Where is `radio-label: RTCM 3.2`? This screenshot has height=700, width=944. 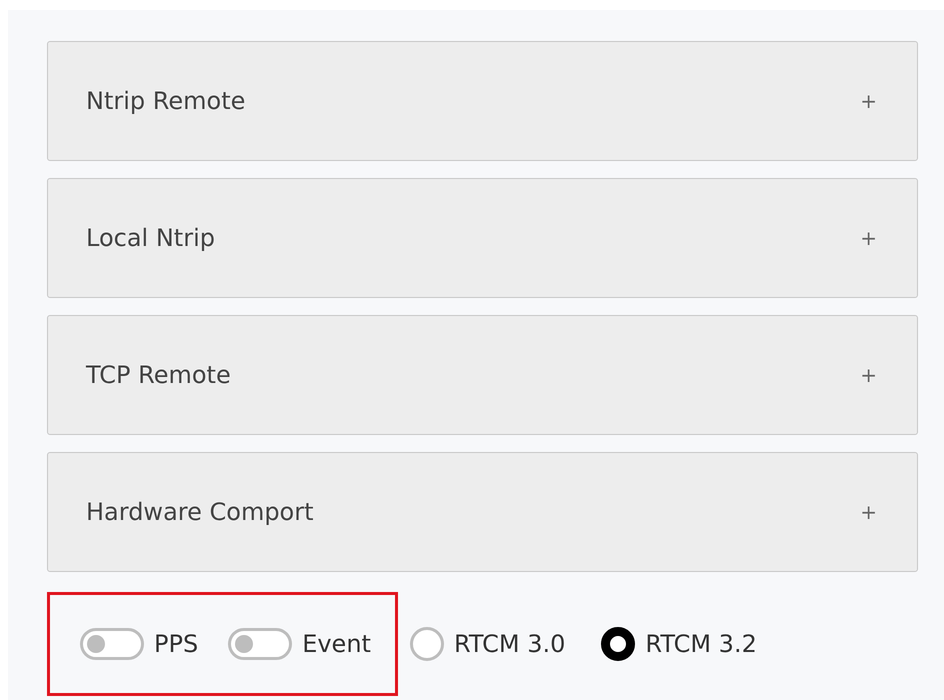
radio-label: RTCM 3.2 is located at coordinates (701, 644).